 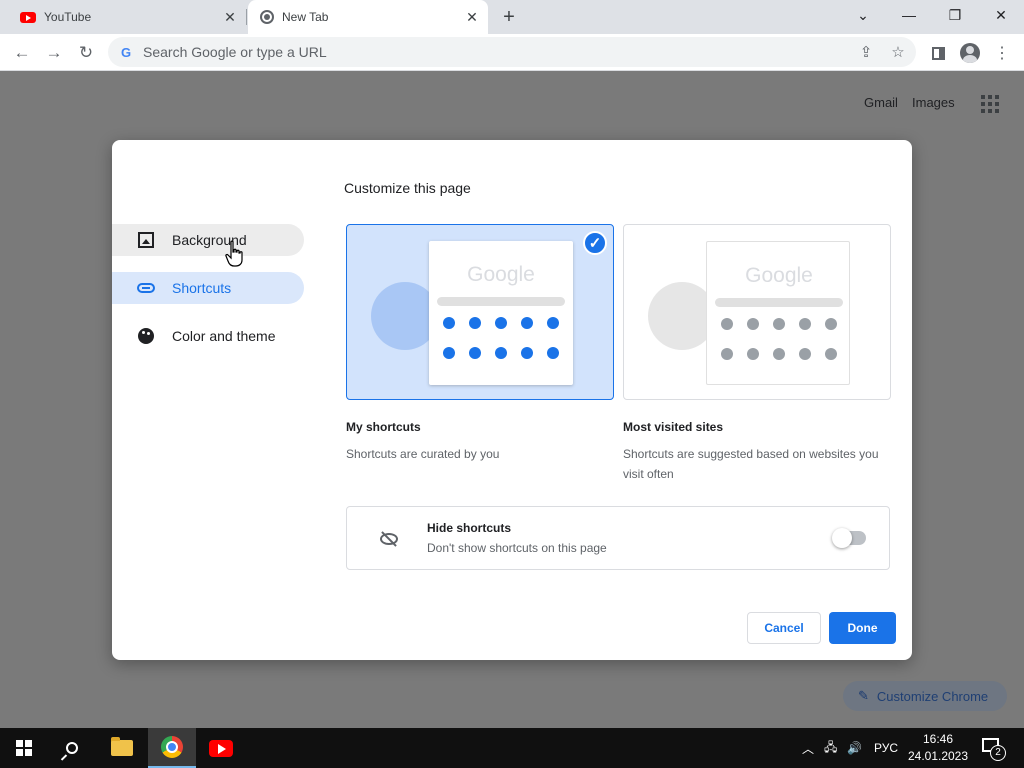 What do you see at coordinates (146, 288) in the screenshot?
I see `link-icon` at bounding box center [146, 288].